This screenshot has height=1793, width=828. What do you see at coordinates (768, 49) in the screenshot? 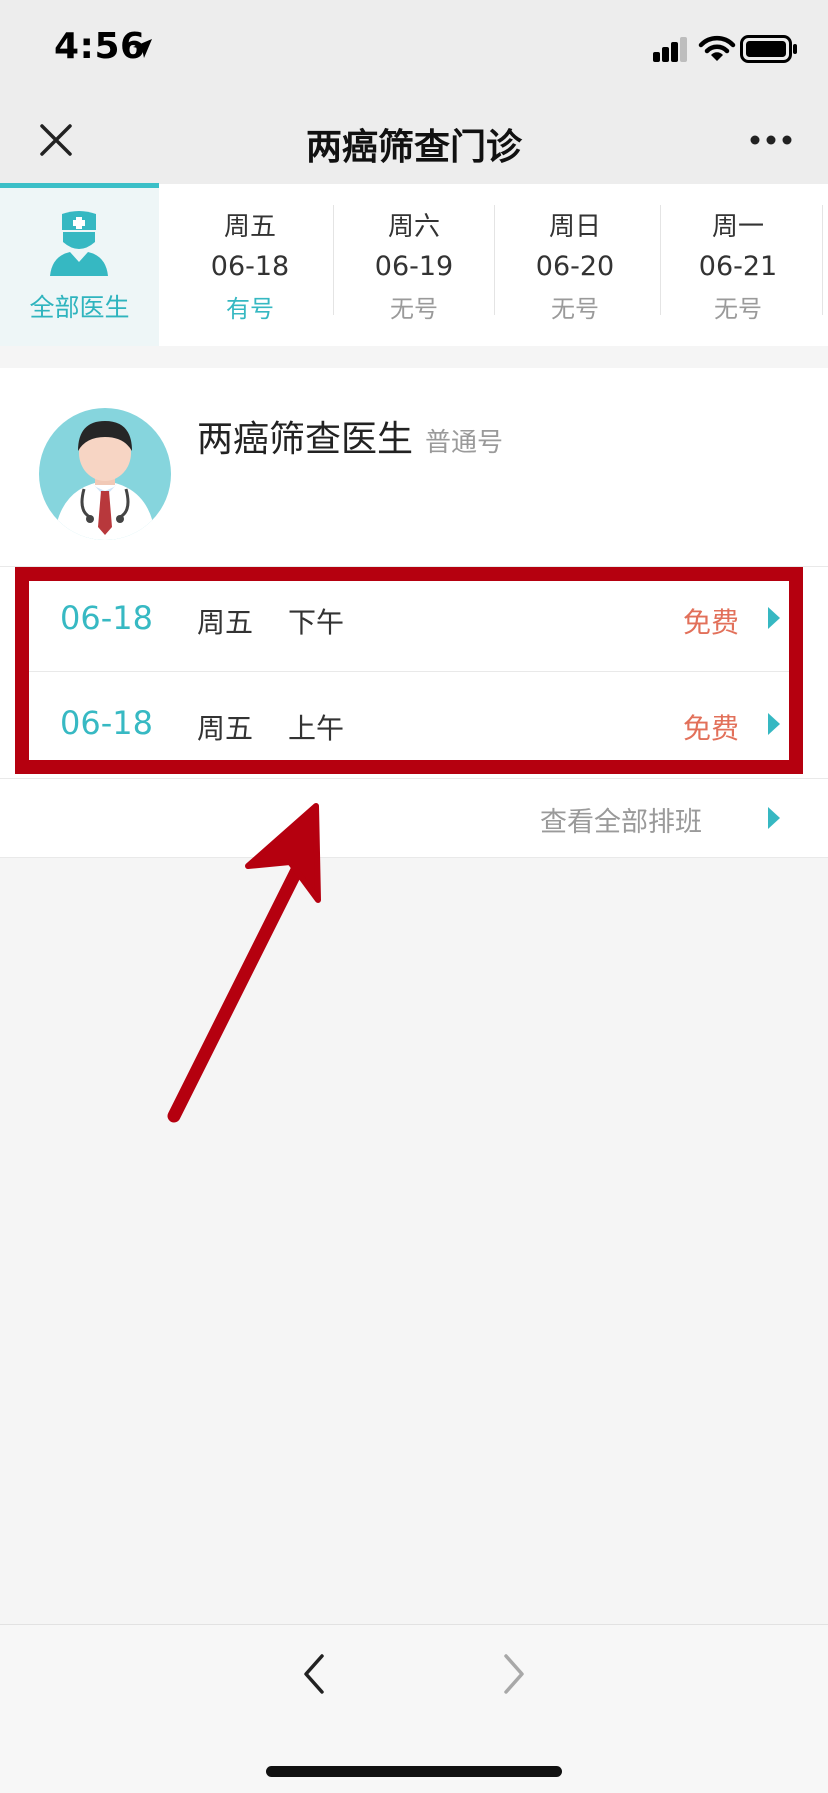
I see `battery-icon` at bounding box center [768, 49].